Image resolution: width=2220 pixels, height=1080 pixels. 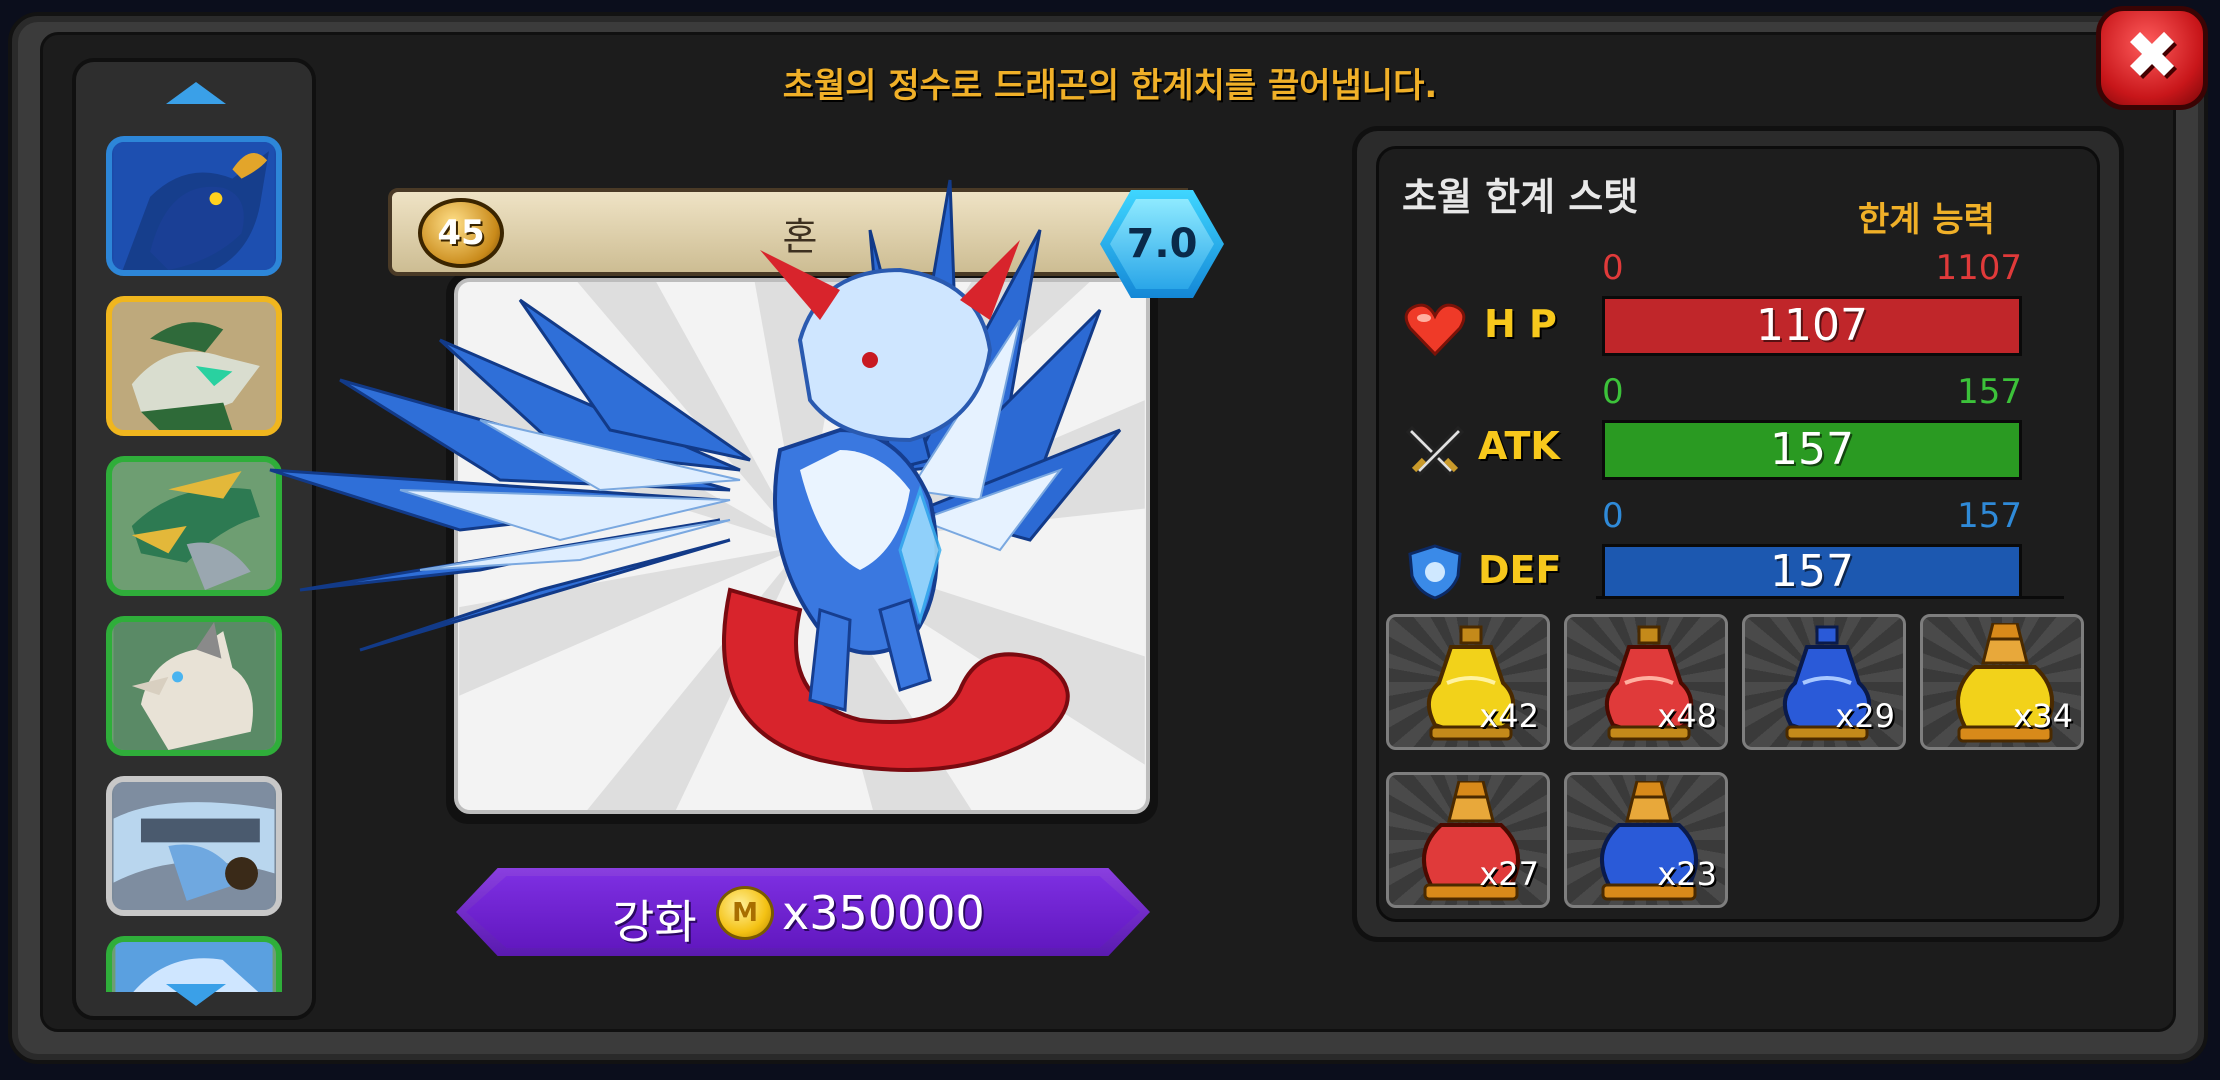 I want to click on item-slot-yellow-potion-small: x42, so click(x=1468, y=682).